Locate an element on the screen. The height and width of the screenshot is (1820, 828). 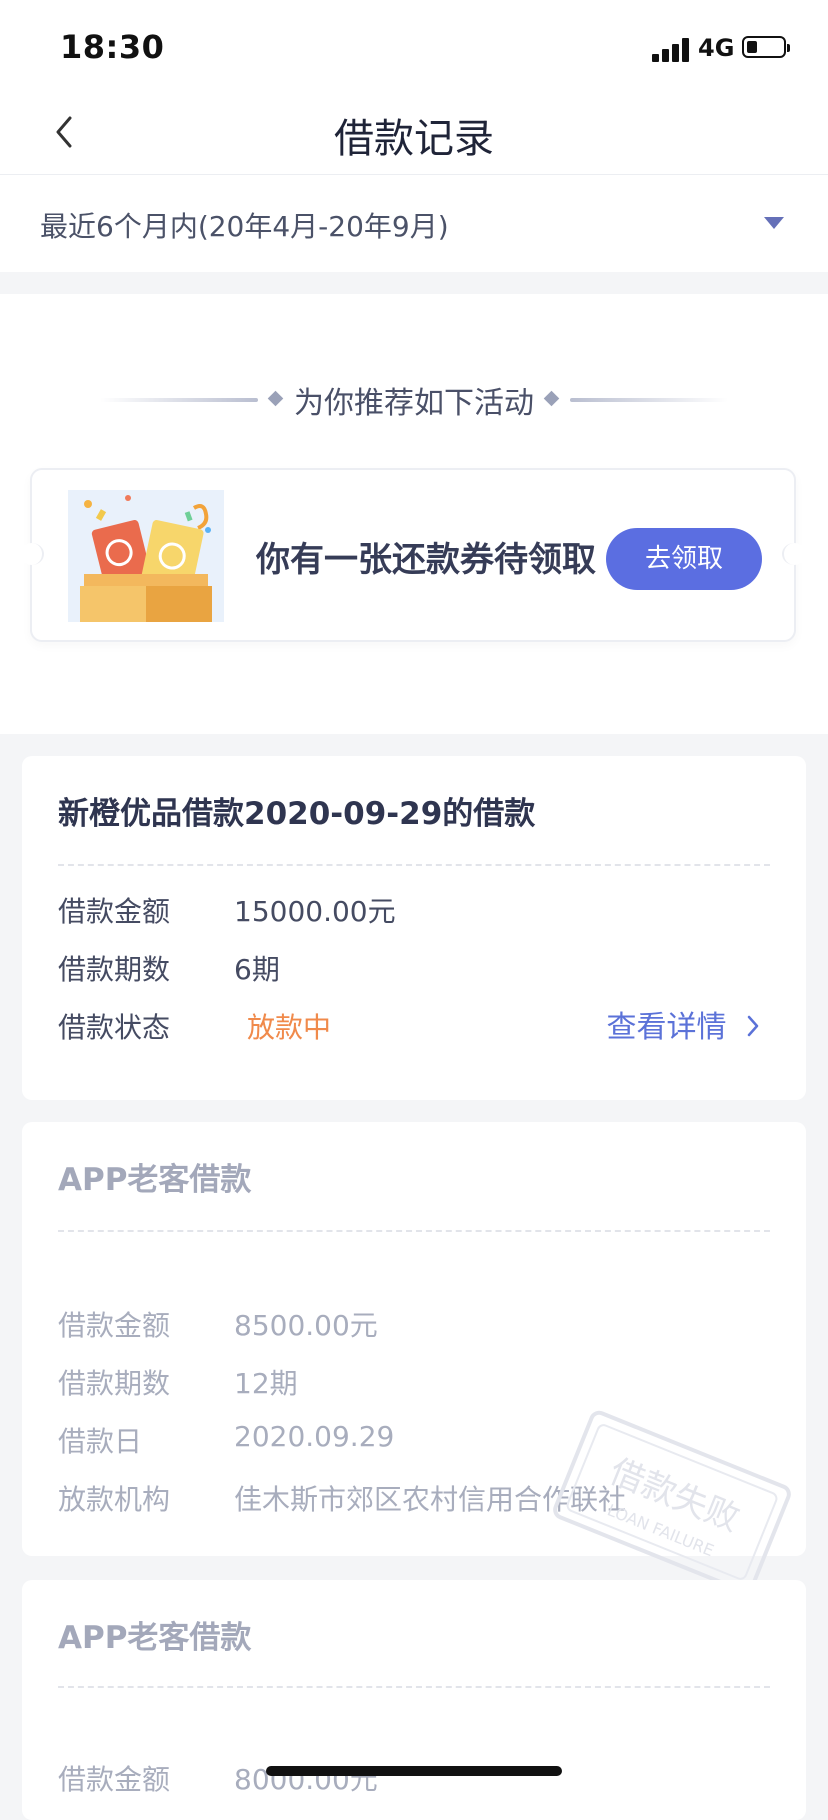
caret-down-icon is located at coordinates (774, 223).